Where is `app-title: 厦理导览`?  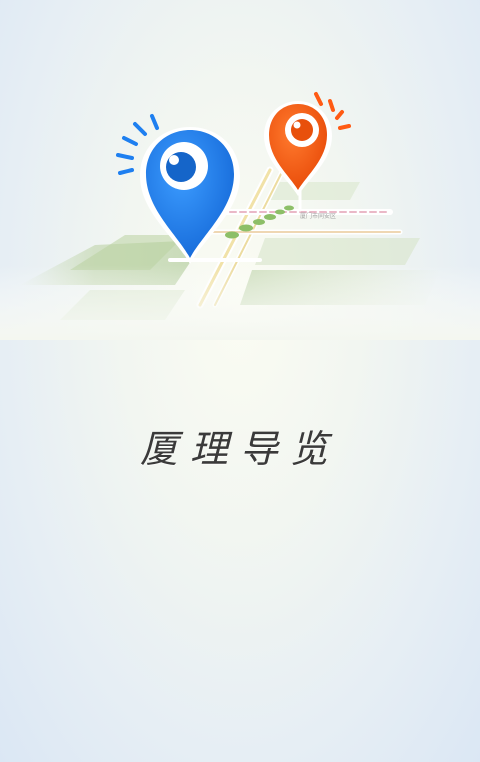
app-title: 厦理导览 is located at coordinates (239, 449).